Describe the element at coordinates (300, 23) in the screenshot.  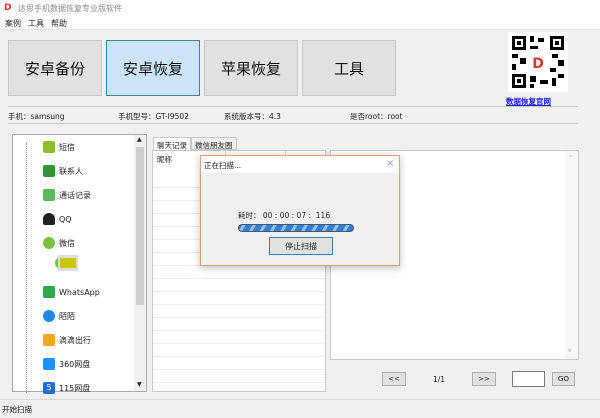
I see `menu-bar: 案例 工具 帮助` at that location.